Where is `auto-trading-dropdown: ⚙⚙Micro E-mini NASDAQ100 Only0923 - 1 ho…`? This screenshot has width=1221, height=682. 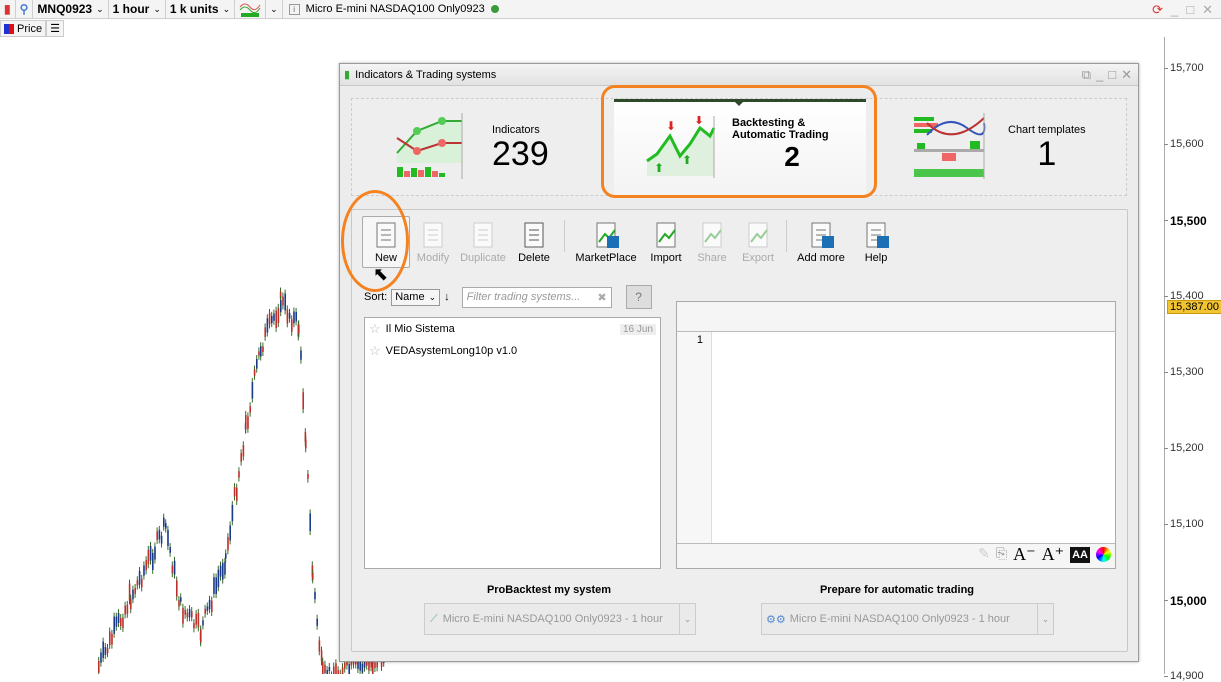 auto-trading-dropdown: ⚙⚙Micro E-mini NASDAQ100 Only0923 - 1 ho… is located at coordinates (907, 619).